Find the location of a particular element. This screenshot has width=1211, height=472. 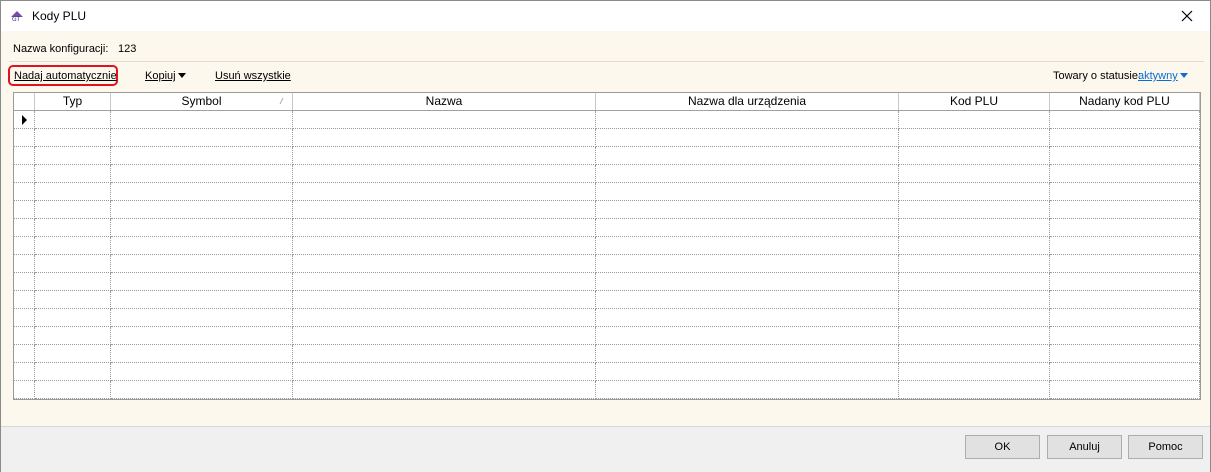

column-header: Nazwa is located at coordinates (444, 101).